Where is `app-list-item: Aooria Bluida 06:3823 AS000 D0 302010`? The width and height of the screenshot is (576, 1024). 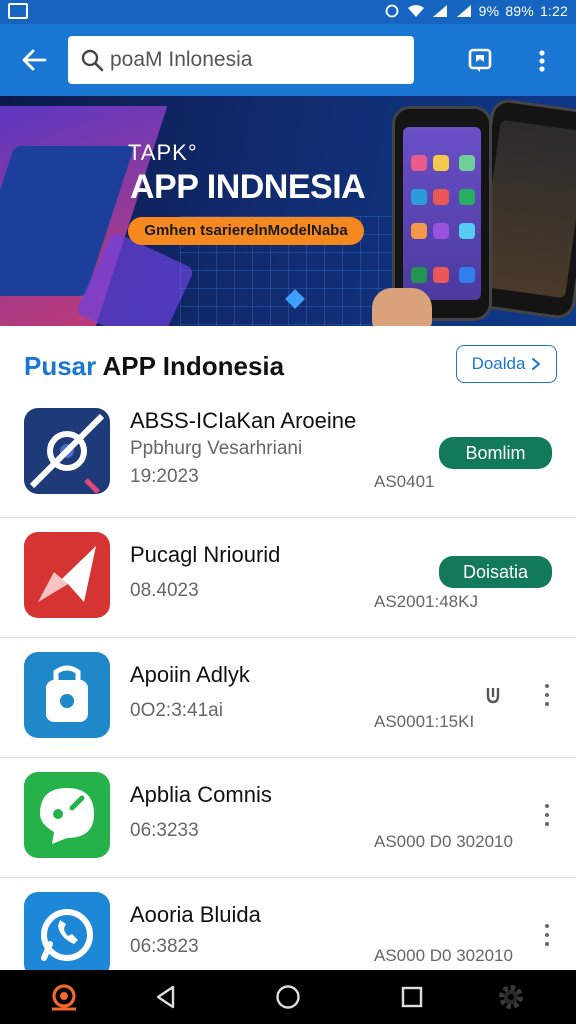 app-list-item: Aooria Bluida 06:3823 AS000 D0 302010 is located at coordinates (288, 928).